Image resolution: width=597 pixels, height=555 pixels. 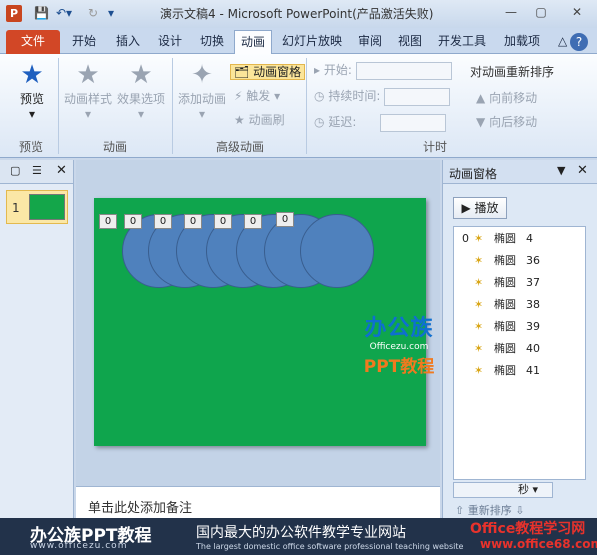 I want to click on trigger-button: ⚡ 触发 ▾, so click(x=257, y=96).